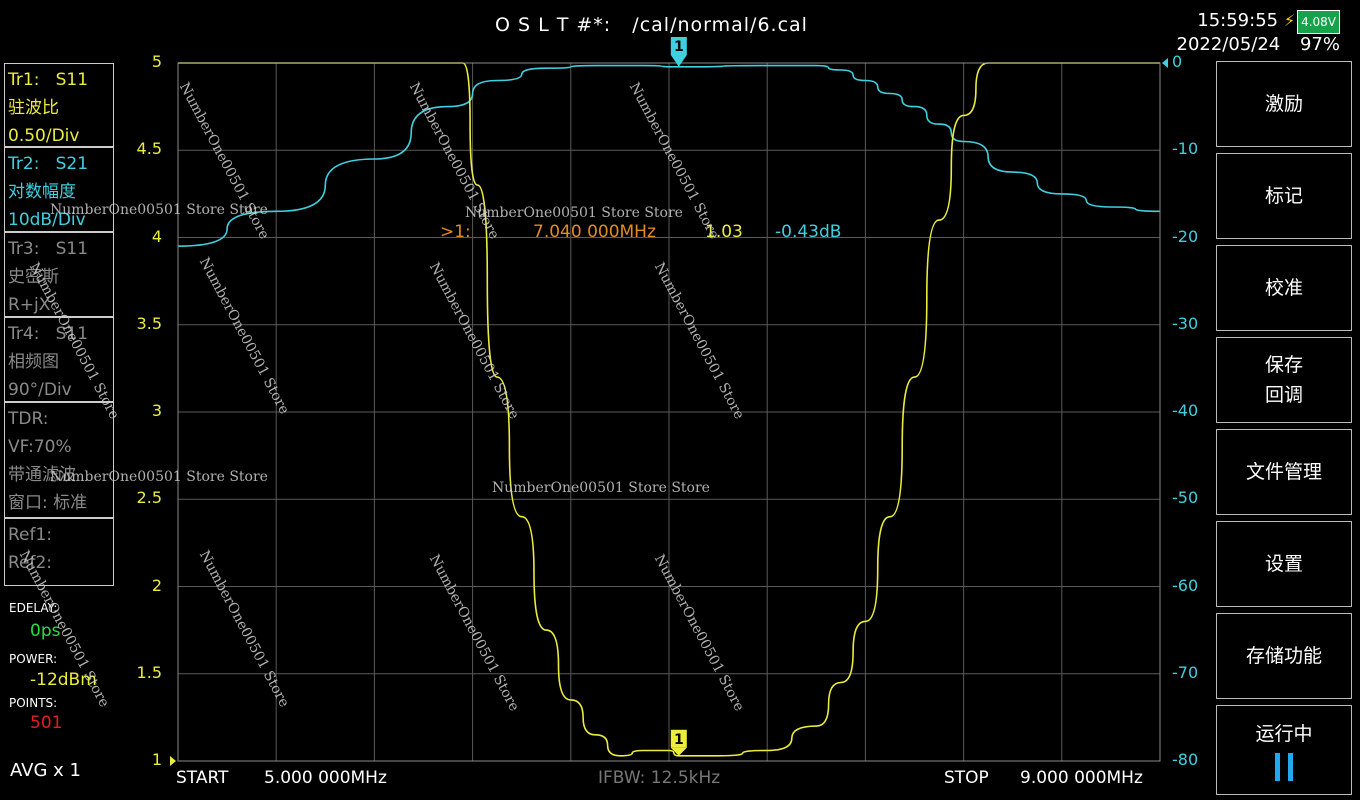 This screenshot has height=800, width=1360. Describe the element at coordinates (1284, 750) in the screenshot. I see `softkey-run-pause: 运行中` at that location.